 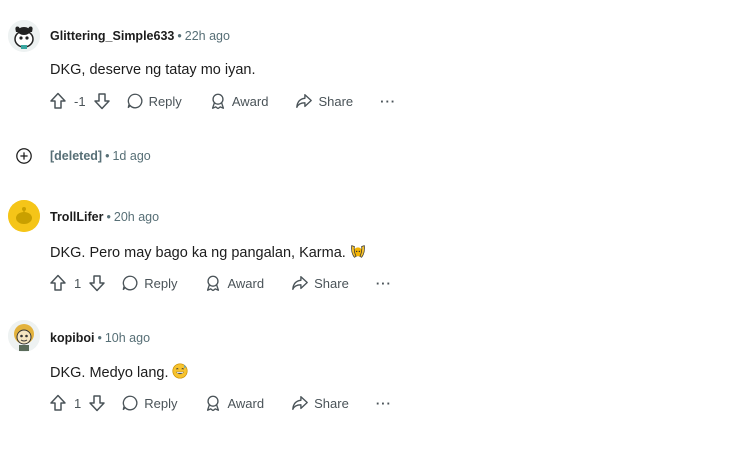 What do you see at coordinates (76, 217) in the screenshot?
I see `comment-author: TrollLifer` at bounding box center [76, 217].